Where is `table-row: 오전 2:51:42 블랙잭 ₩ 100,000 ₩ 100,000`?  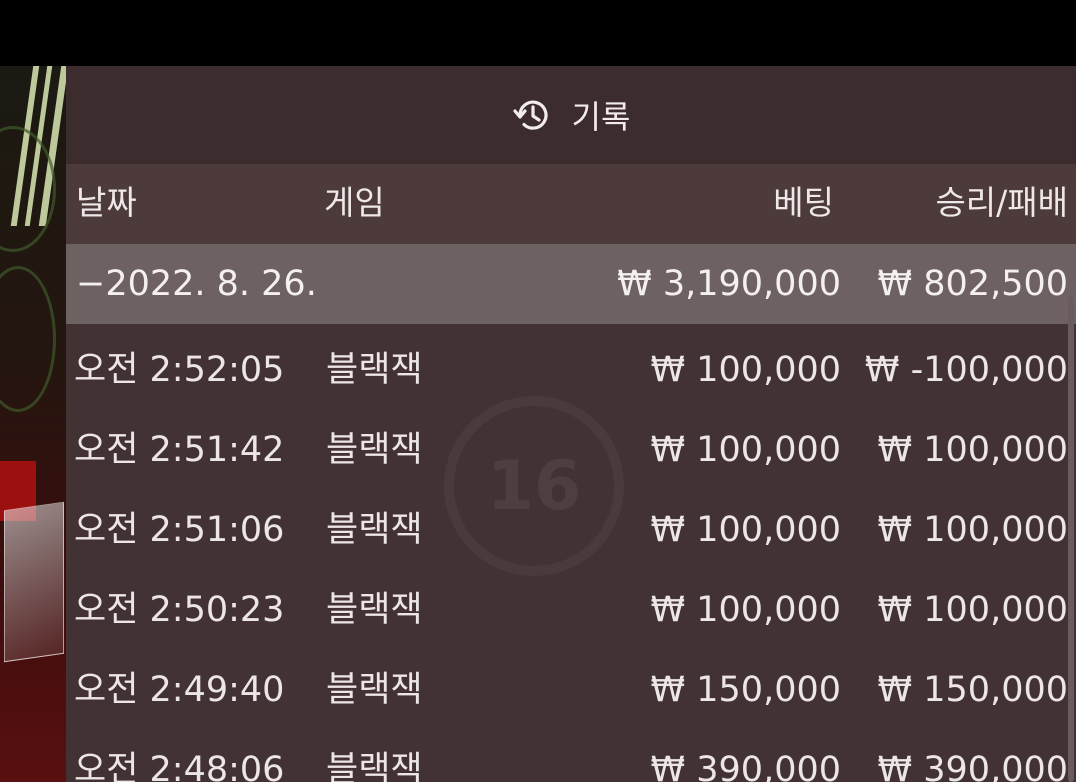 table-row: 오전 2:51:42 블랙잭 ₩ 100,000 ₩ 100,000 is located at coordinates (571, 444).